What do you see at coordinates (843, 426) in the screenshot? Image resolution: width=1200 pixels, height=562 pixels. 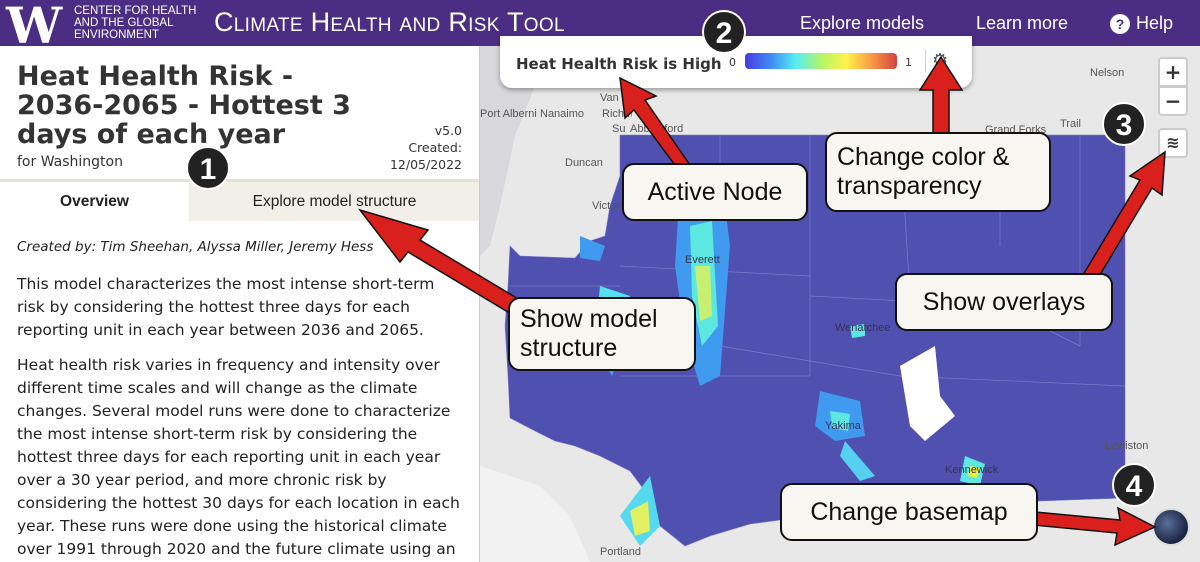 I see `map-label: Yakima` at bounding box center [843, 426].